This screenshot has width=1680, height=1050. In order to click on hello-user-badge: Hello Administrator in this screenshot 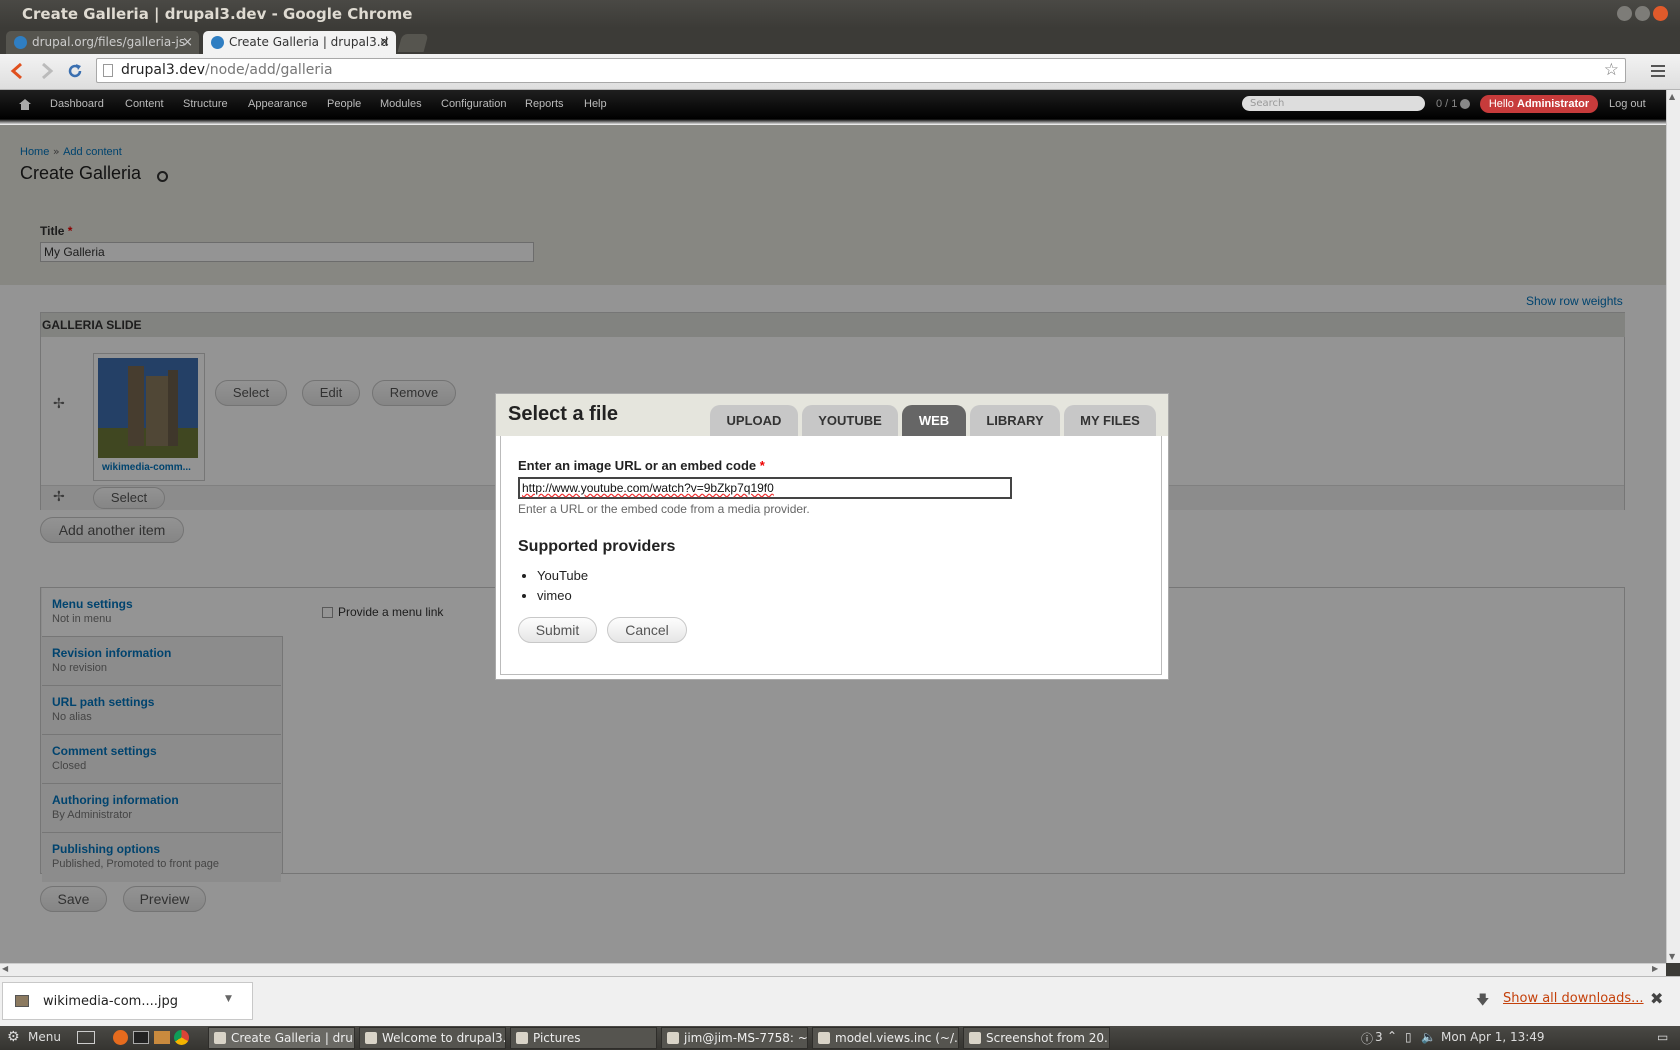, I will do `click(1539, 104)`.